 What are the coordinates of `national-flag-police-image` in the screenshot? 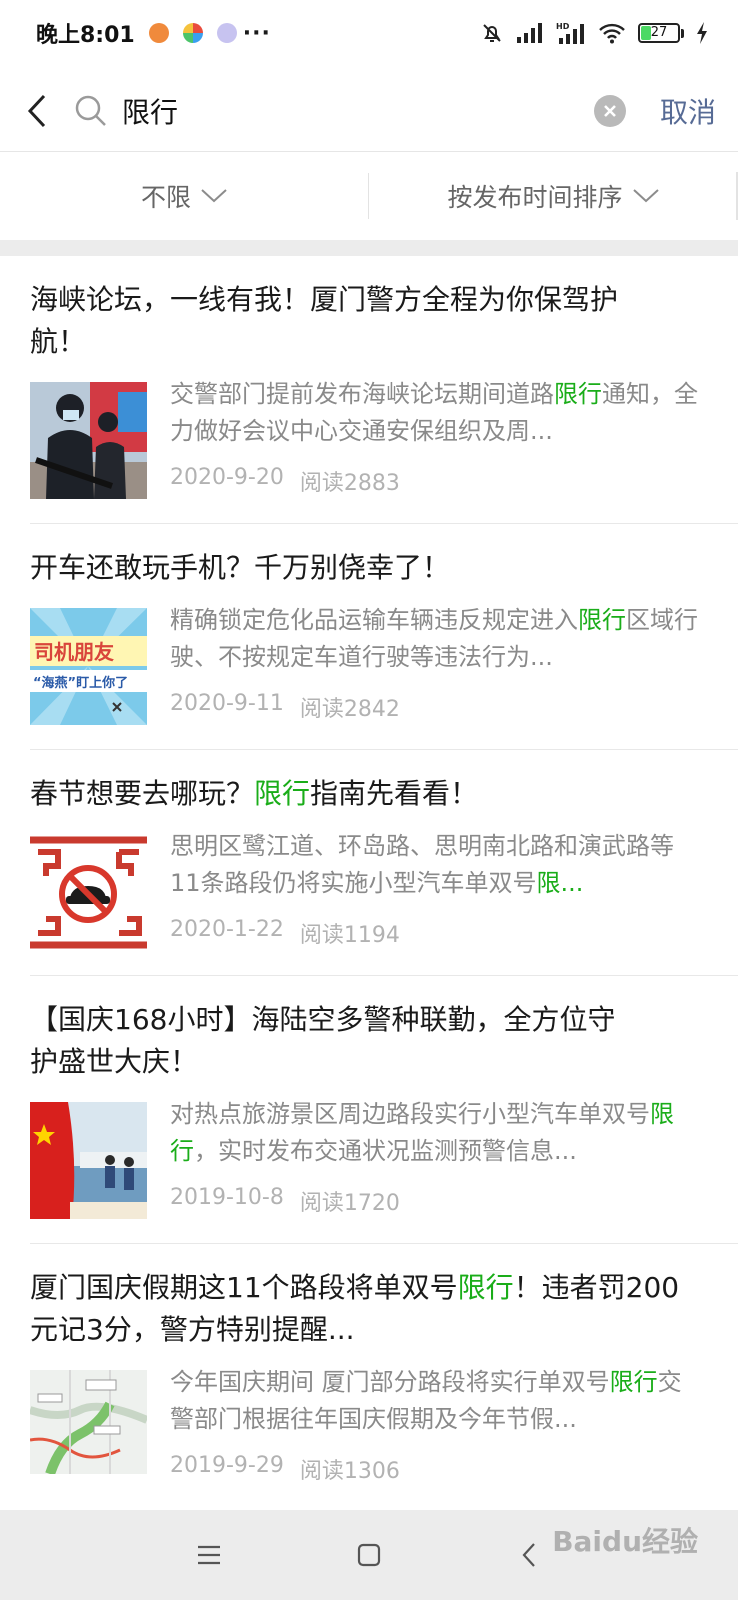 It's located at (88, 1160).